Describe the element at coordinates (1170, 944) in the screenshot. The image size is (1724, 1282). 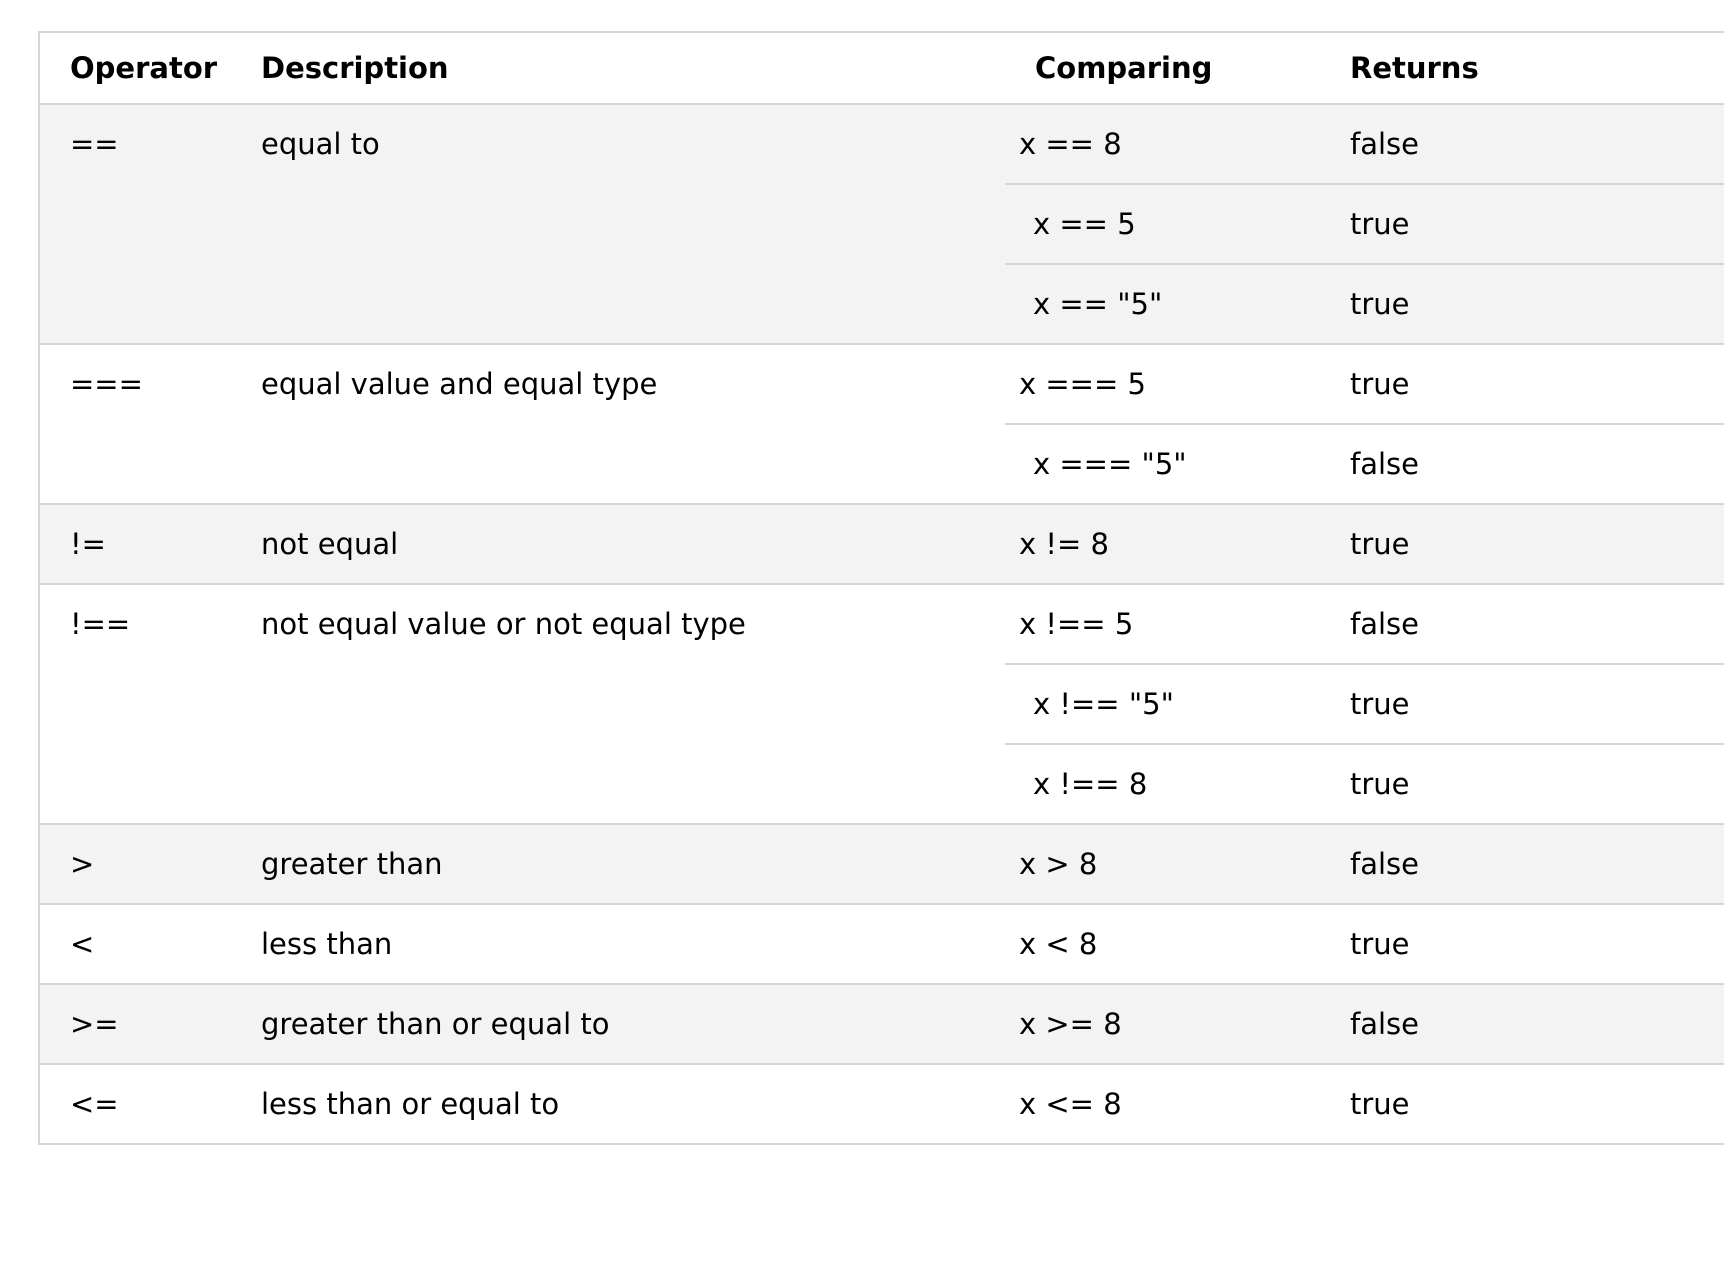
I see `comparing-cell: x < 8` at that location.